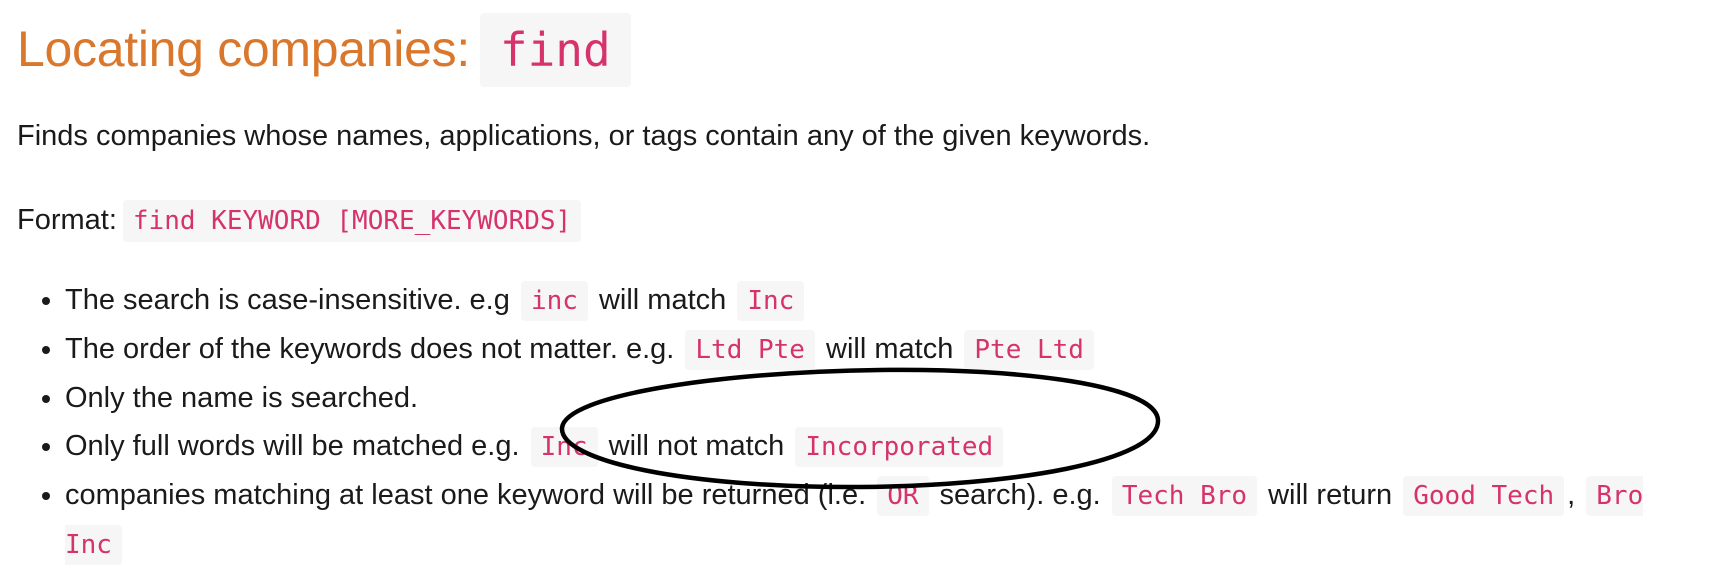 The image size is (1719, 580). What do you see at coordinates (352, 221) in the screenshot?
I see `format-syntax-code: find KEYWORD [MORE_KEYWORDS]` at bounding box center [352, 221].